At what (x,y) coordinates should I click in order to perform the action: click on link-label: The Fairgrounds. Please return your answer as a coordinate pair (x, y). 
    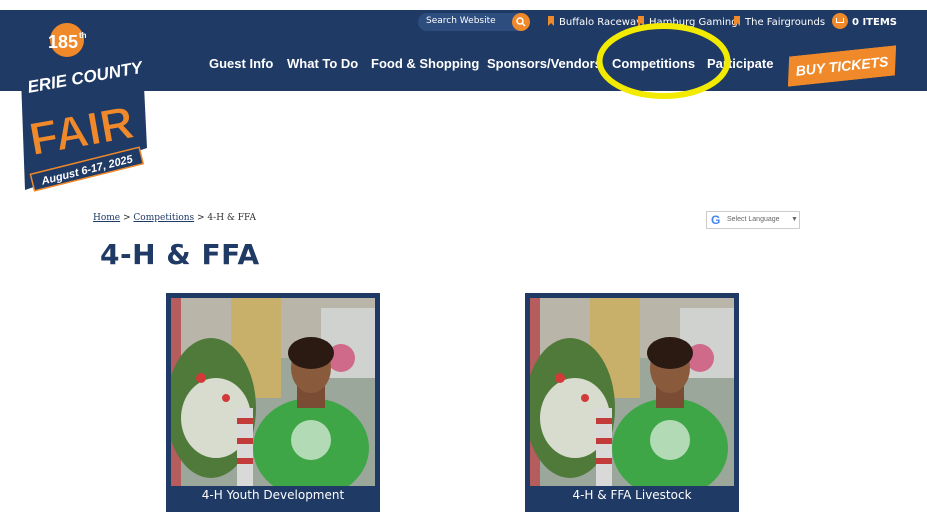
    Looking at the image, I should click on (785, 22).